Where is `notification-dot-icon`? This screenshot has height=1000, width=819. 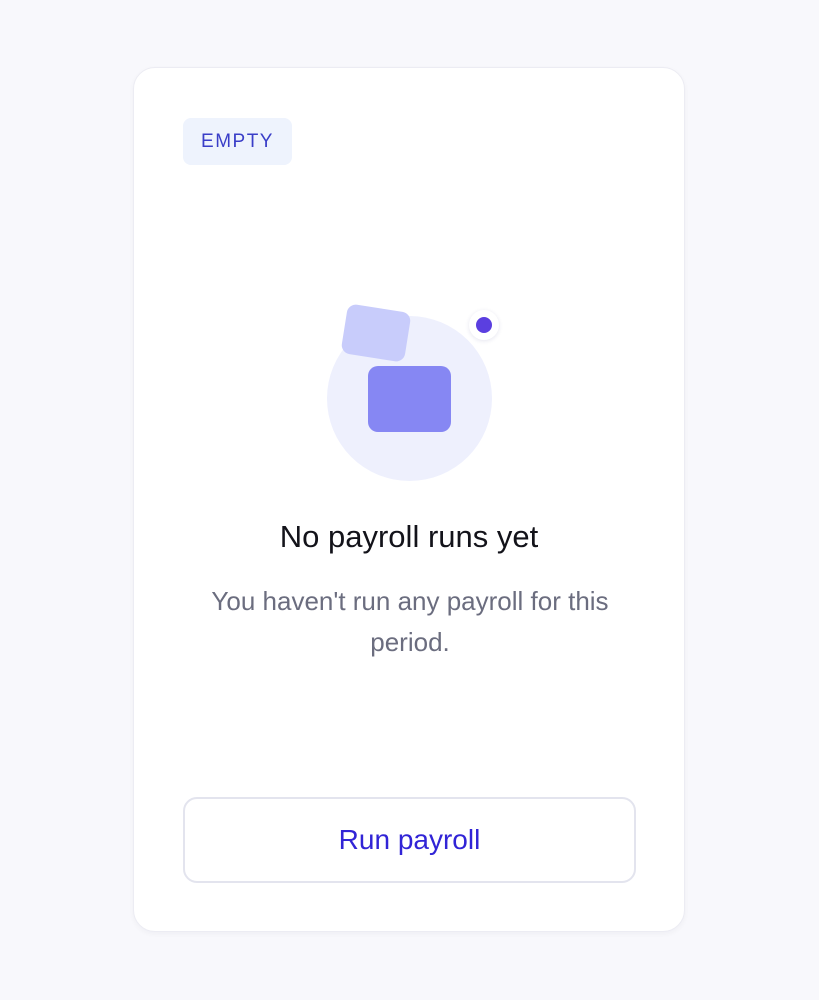 notification-dot-icon is located at coordinates (484, 325).